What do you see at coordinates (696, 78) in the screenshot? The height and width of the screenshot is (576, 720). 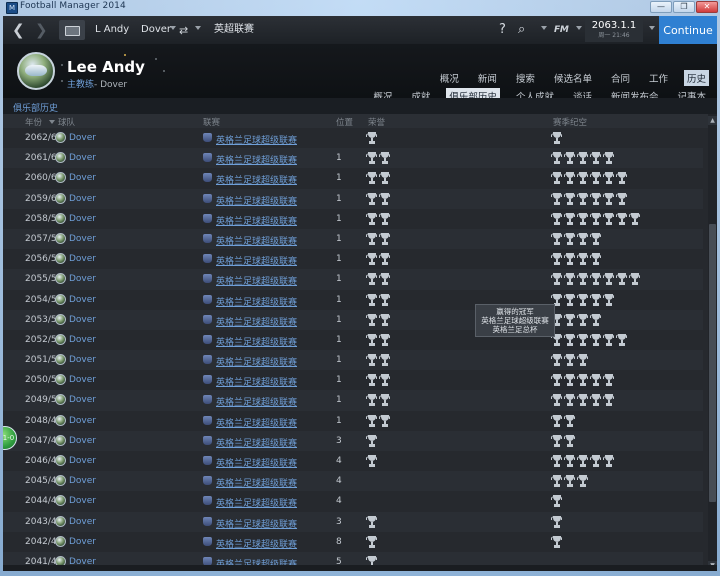 I see `nav-item-6: 历史` at bounding box center [696, 78].